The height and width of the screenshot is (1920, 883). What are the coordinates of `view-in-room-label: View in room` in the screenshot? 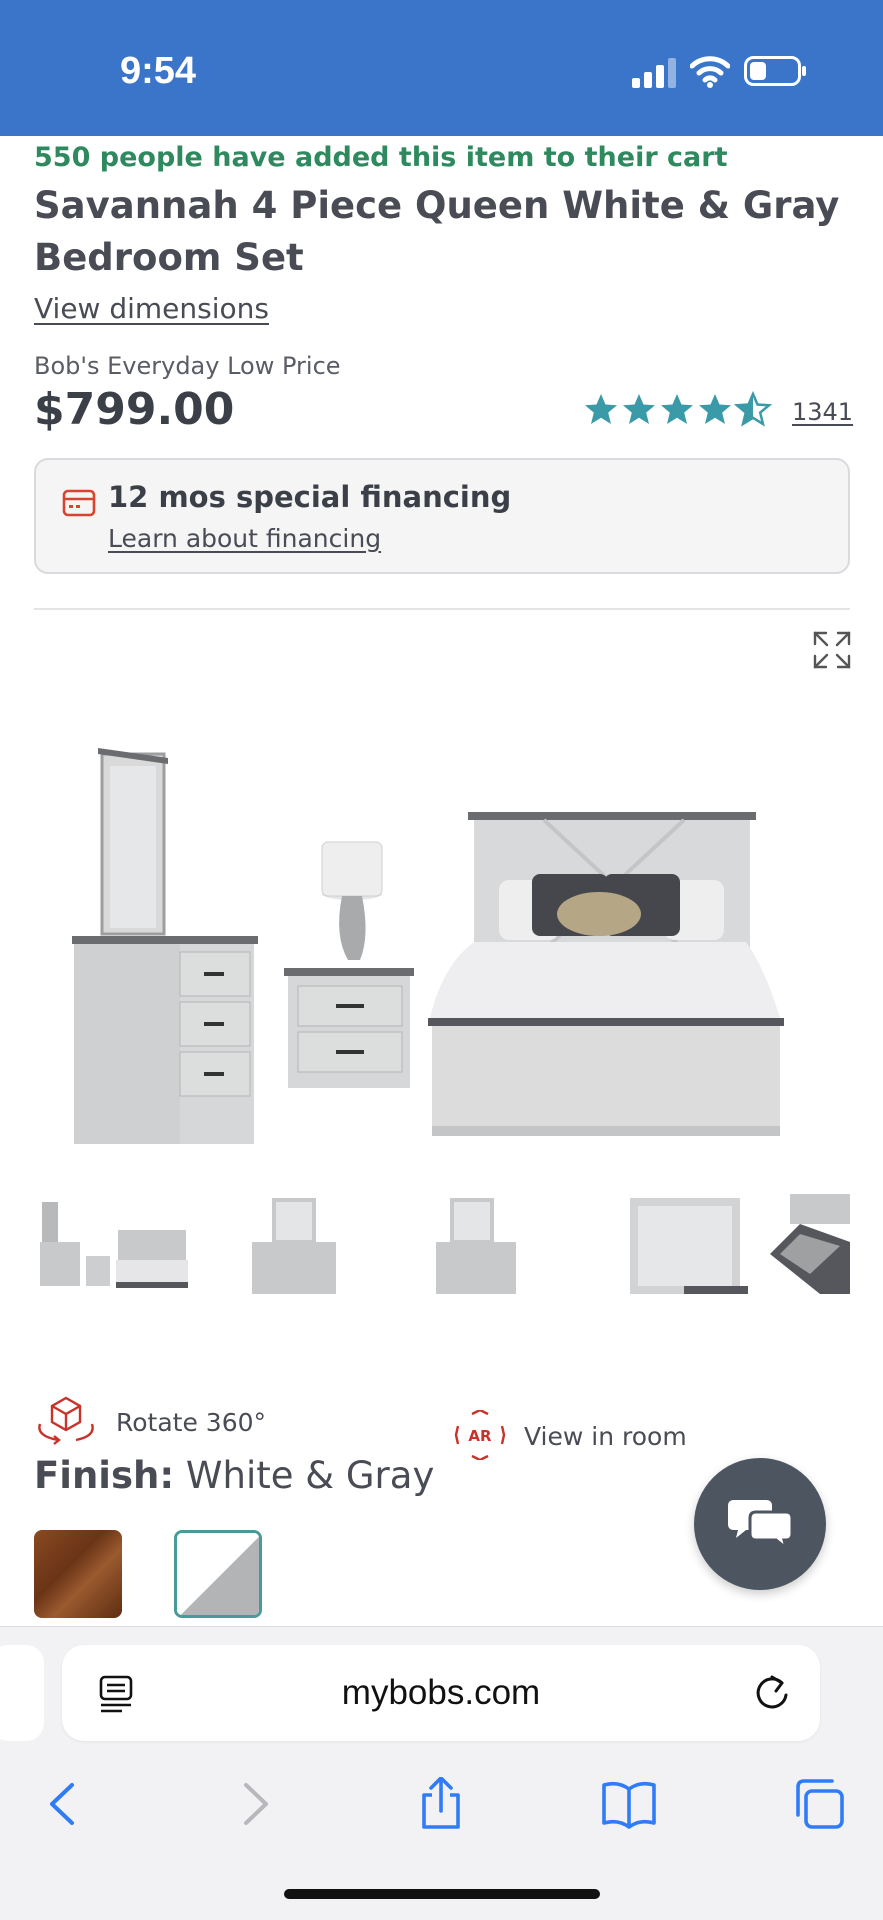 It's located at (605, 1436).